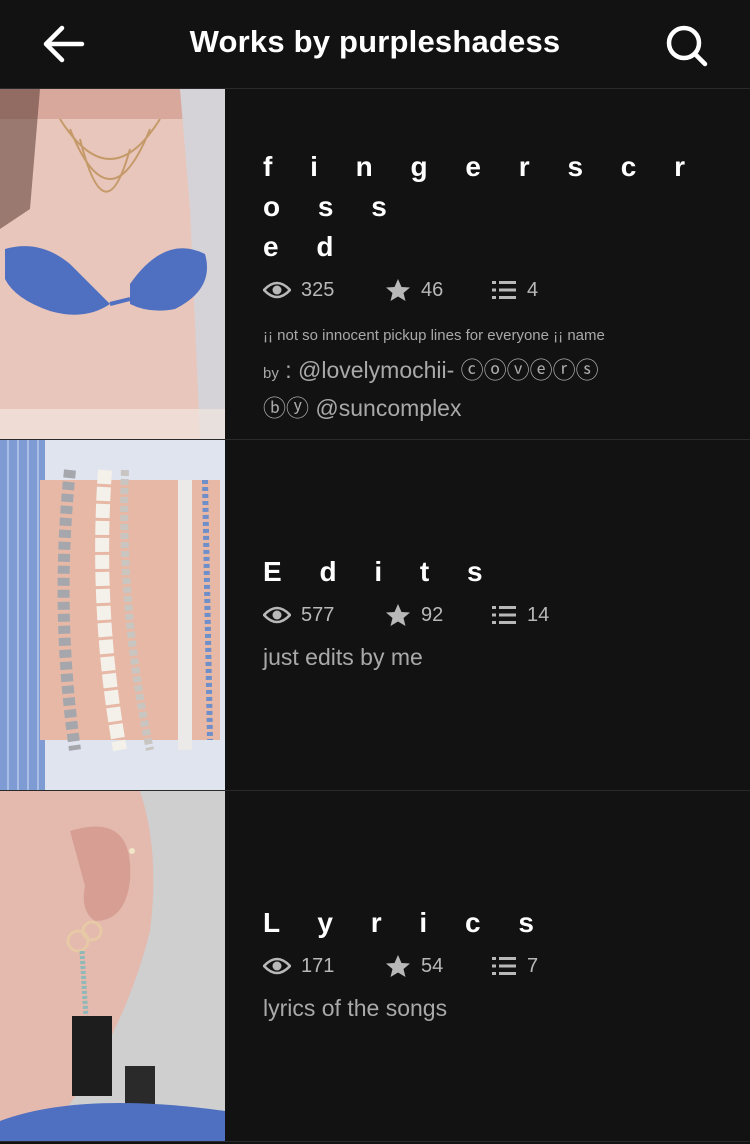 This screenshot has width=750, height=1144. Describe the element at coordinates (432, 289) in the screenshot. I see `votes-count: 46` at that location.